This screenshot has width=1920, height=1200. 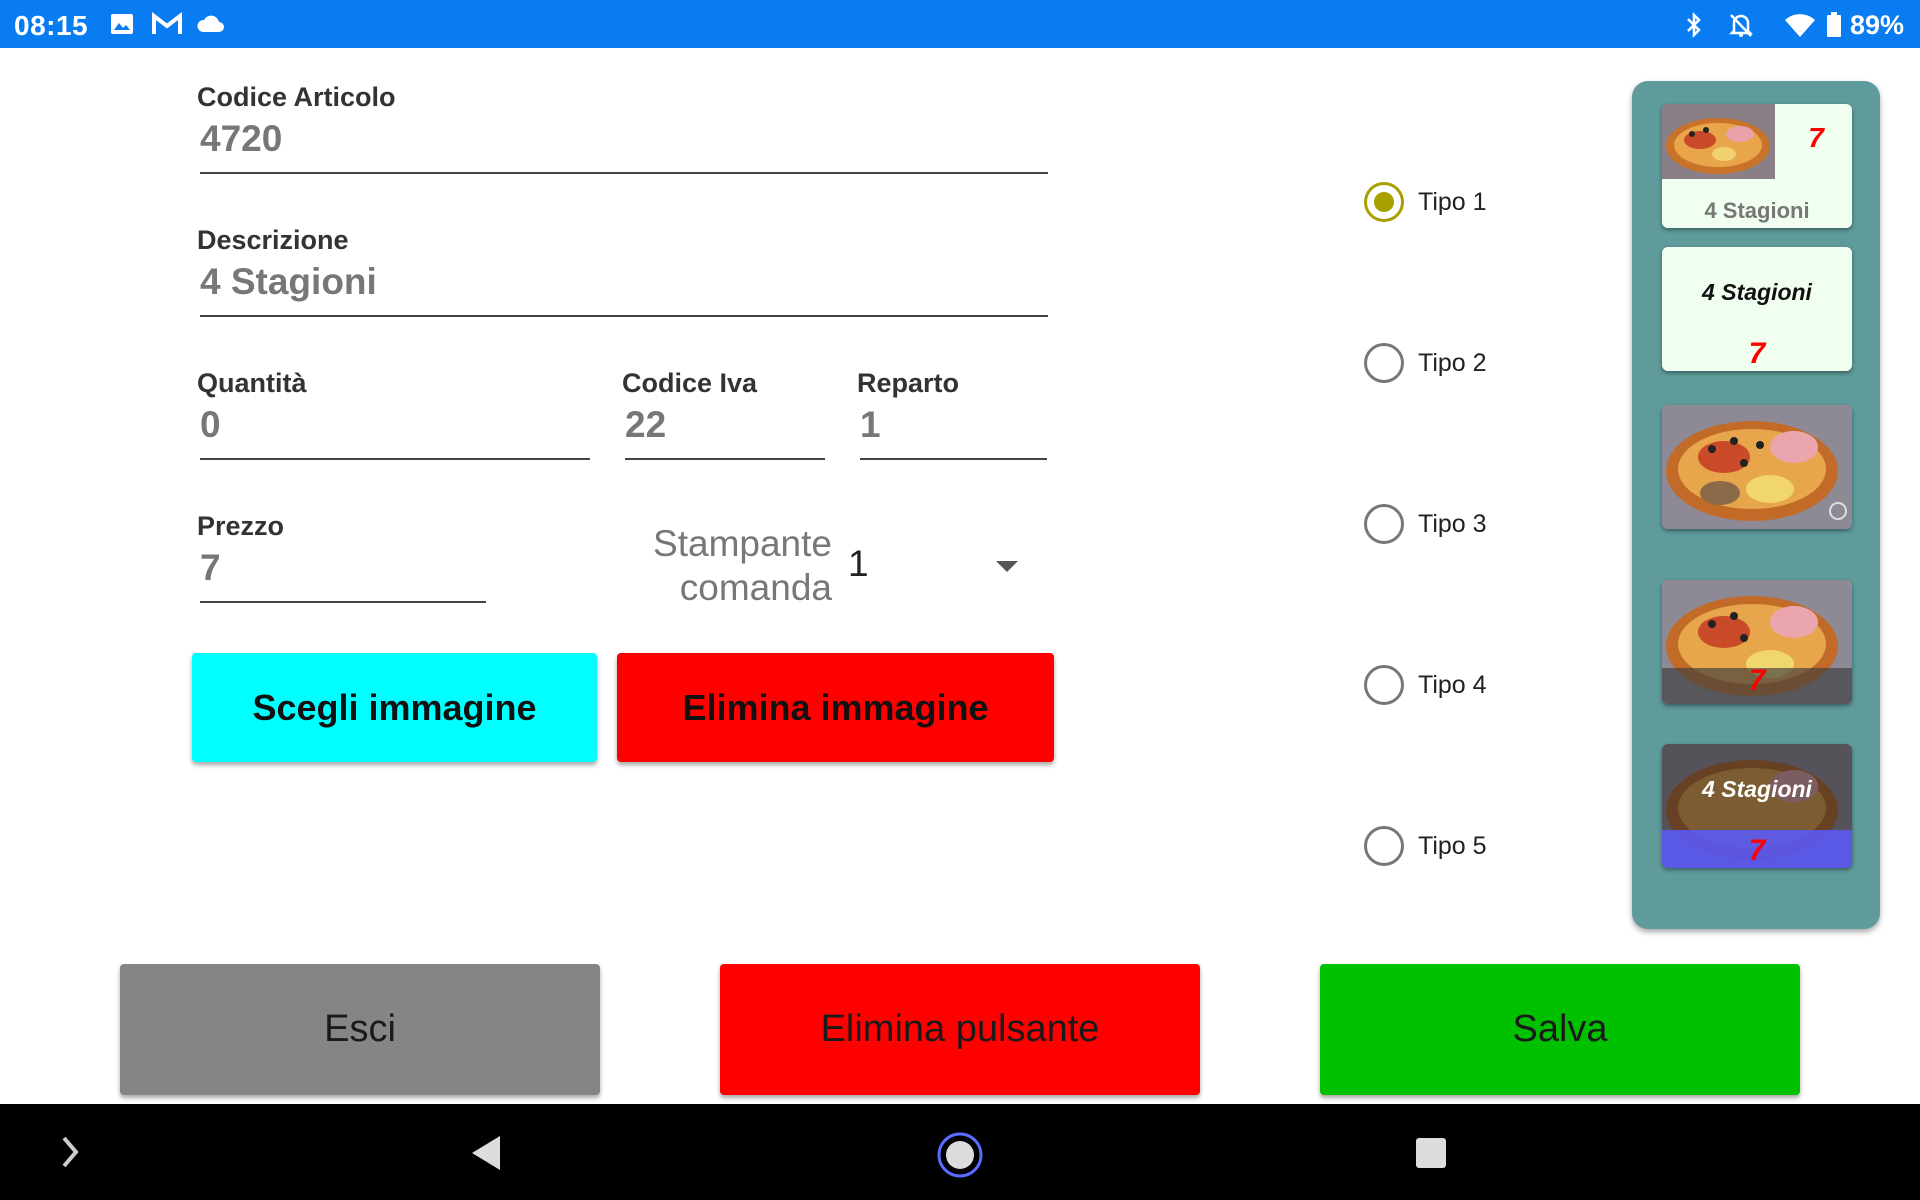 I want to click on codice-articolo-field: Codice Articolo 4720, so click(x=622, y=129).